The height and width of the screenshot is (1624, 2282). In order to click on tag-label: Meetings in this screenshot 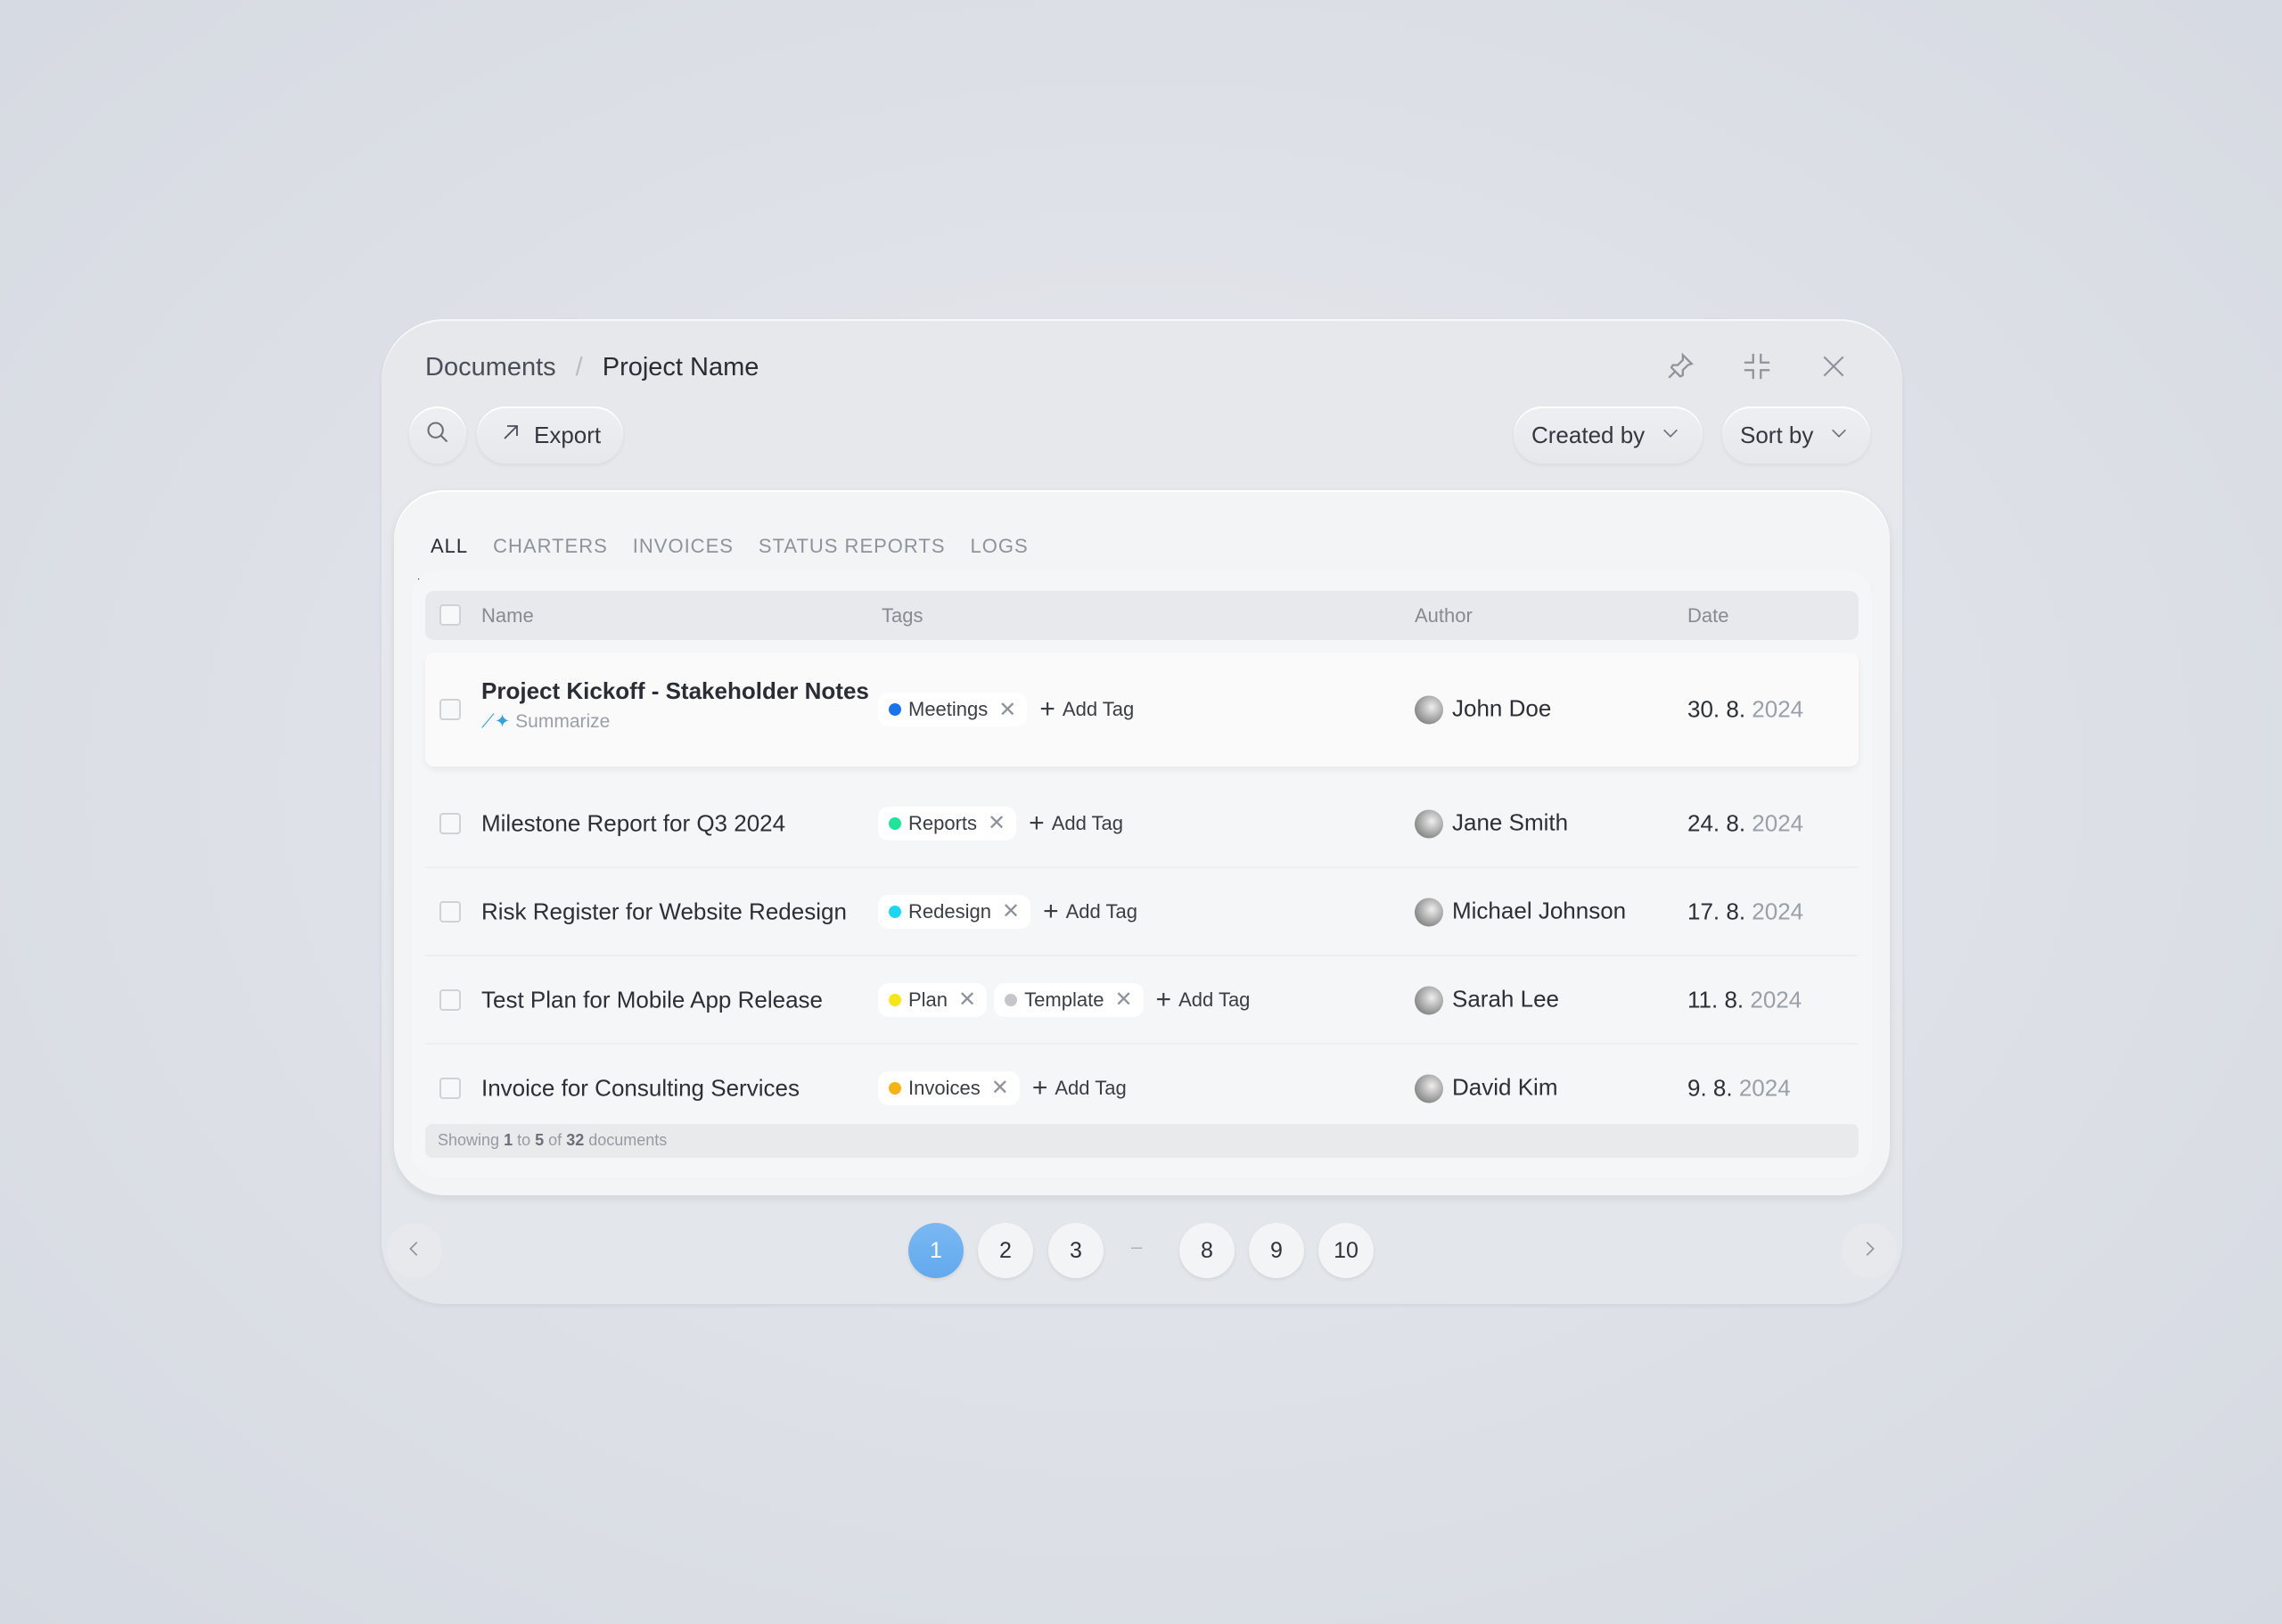, I will do `click(948, 709)`.